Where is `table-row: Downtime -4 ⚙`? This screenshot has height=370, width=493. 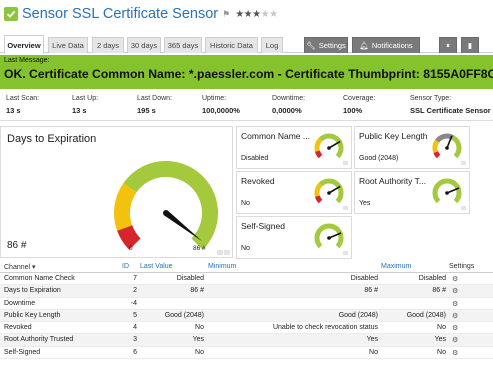
table-row: Downtime -4 ⚙ is located at coordinates (246, 304).